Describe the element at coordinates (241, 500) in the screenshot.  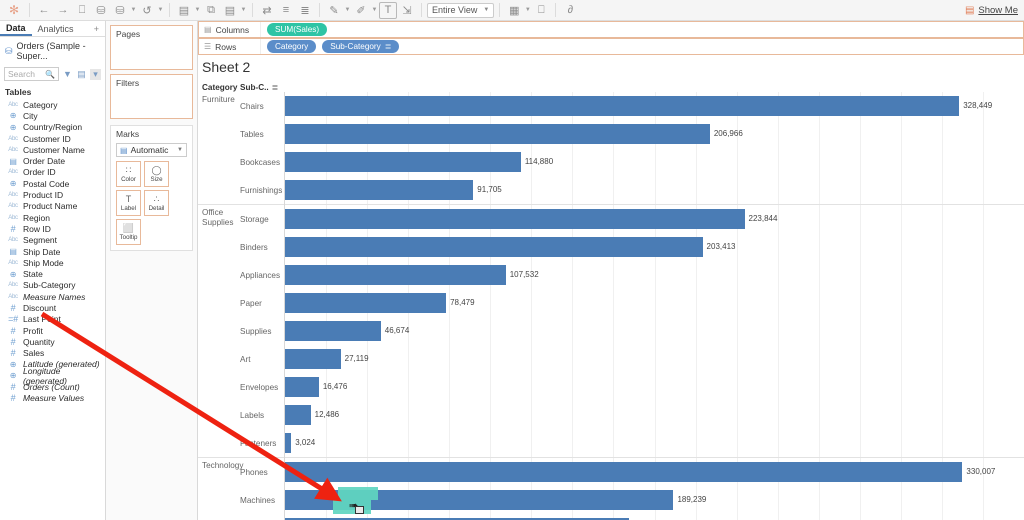
I see `subcategory-label: Machines` at that location.